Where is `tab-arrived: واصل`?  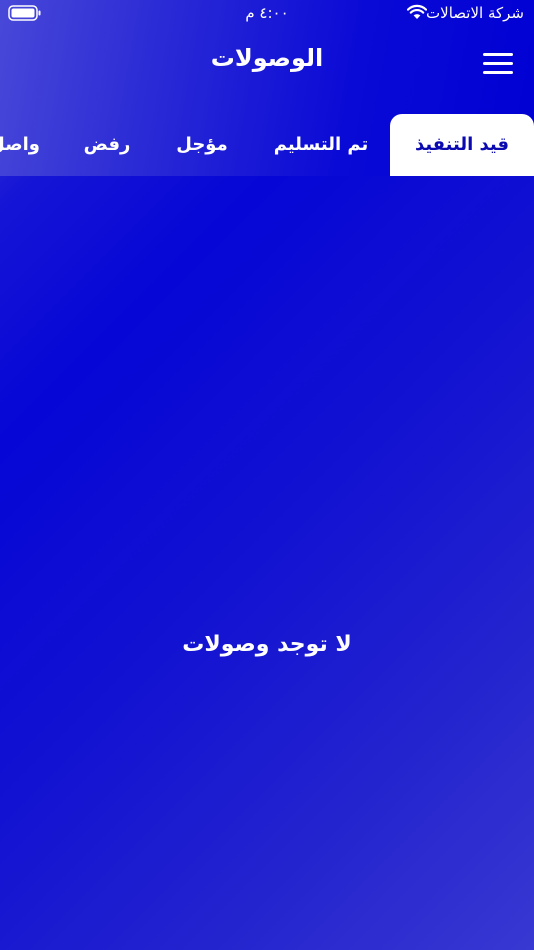
tab-arrived: واصل is located at coordinates (20, 145).